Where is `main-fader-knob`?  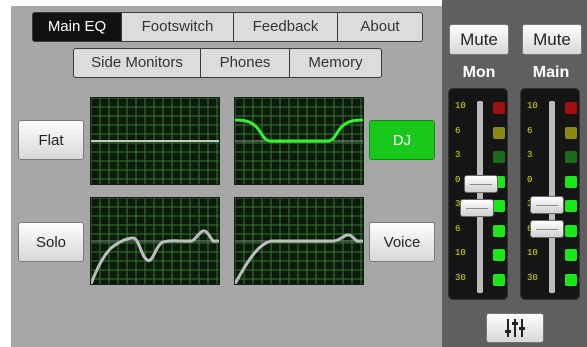
main-fader-knob is located at coordinates (547, 205).